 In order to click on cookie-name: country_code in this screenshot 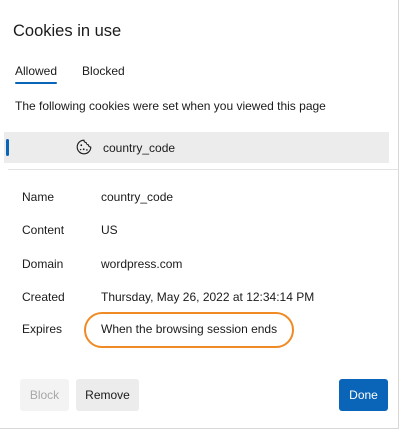, I will do `click(139, 148)`.